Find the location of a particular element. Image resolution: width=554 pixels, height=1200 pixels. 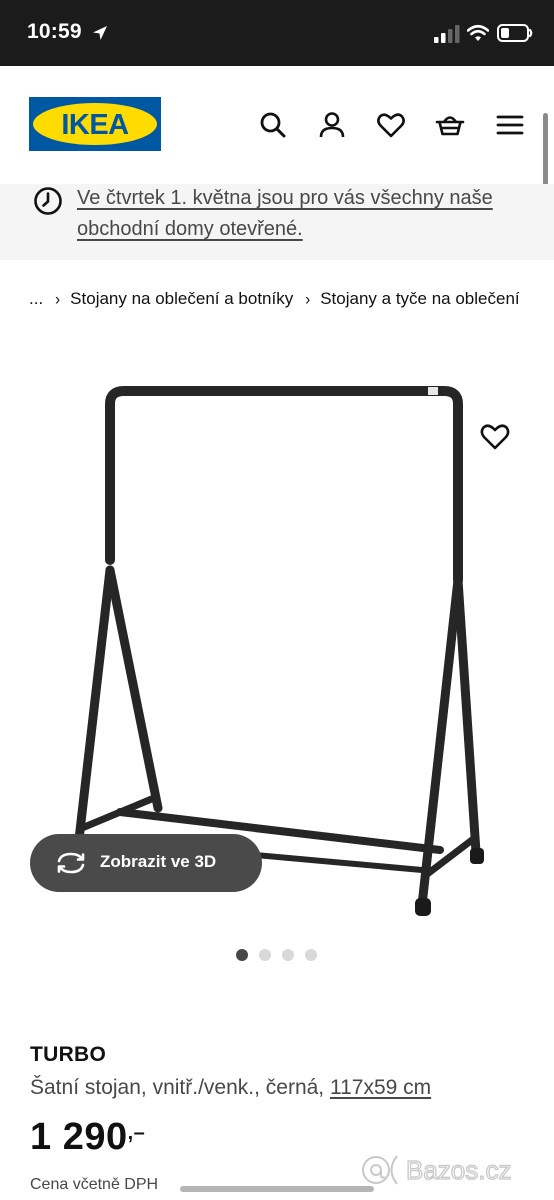

view-in-3d-label: Zobrazit ve 3D is located at coordinates (158, 861).